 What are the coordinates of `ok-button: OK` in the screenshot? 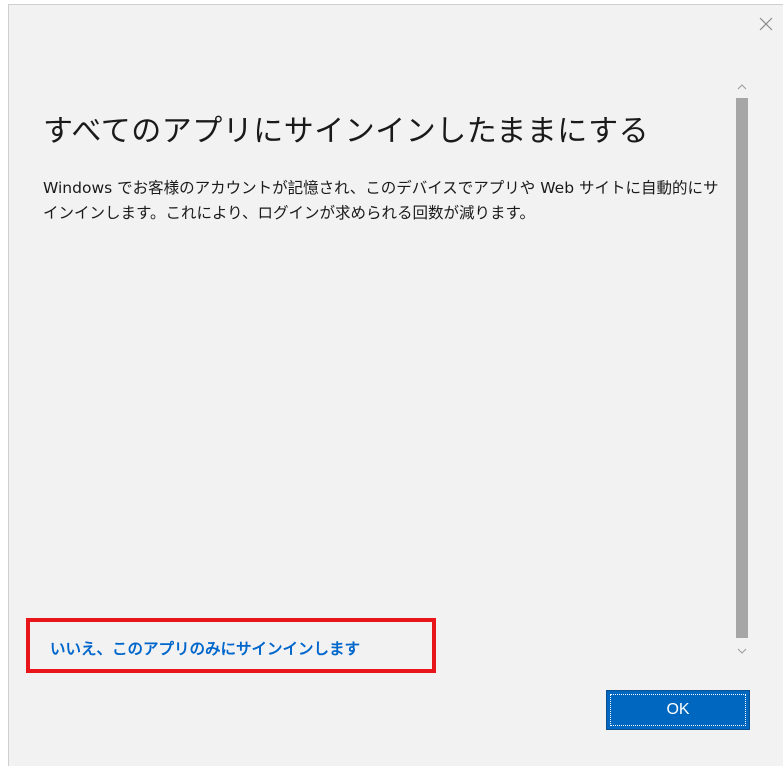 It's located at (678, 710).